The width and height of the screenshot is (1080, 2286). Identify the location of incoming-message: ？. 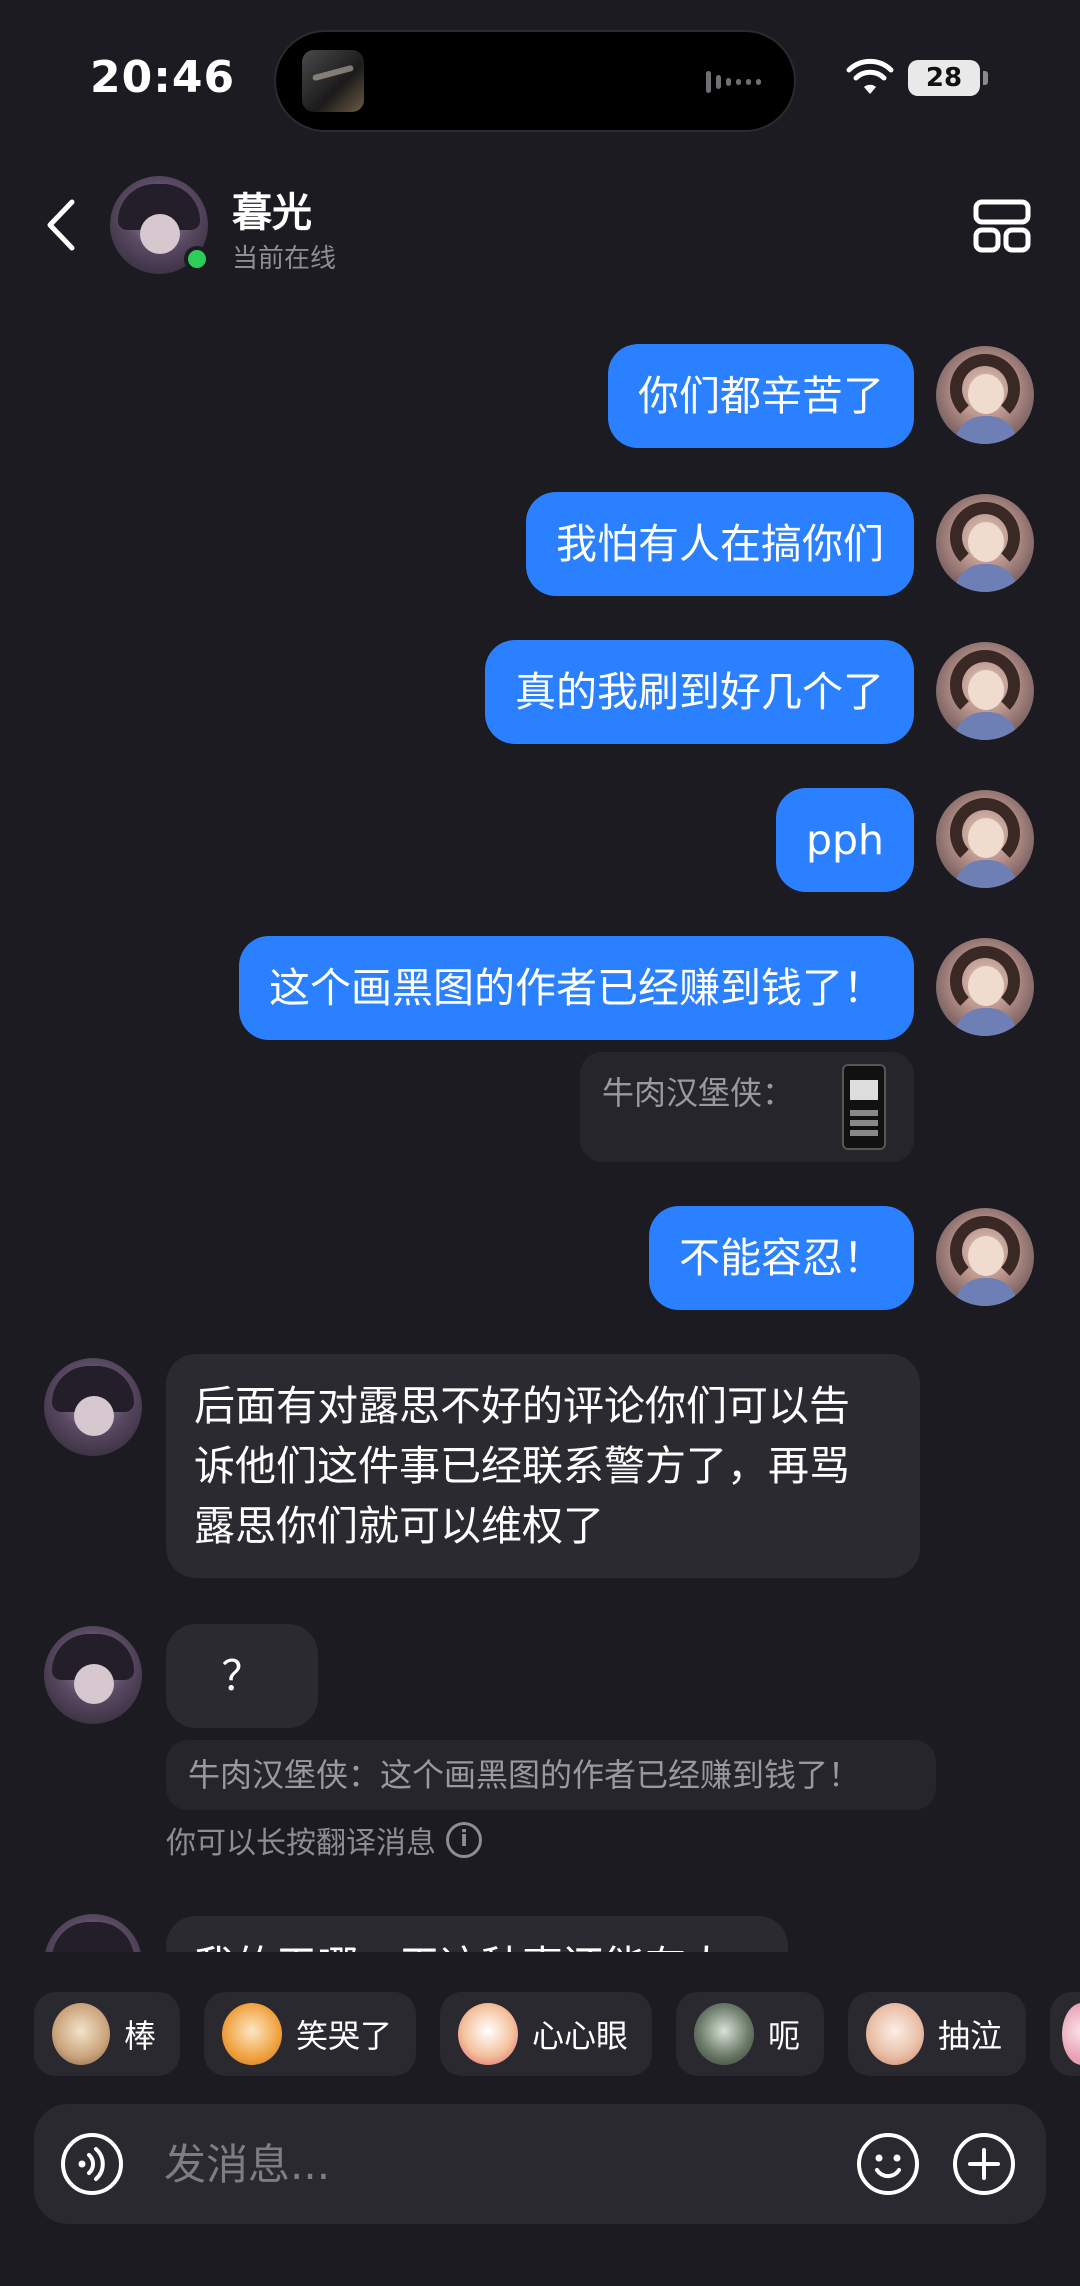
(242, 1676).